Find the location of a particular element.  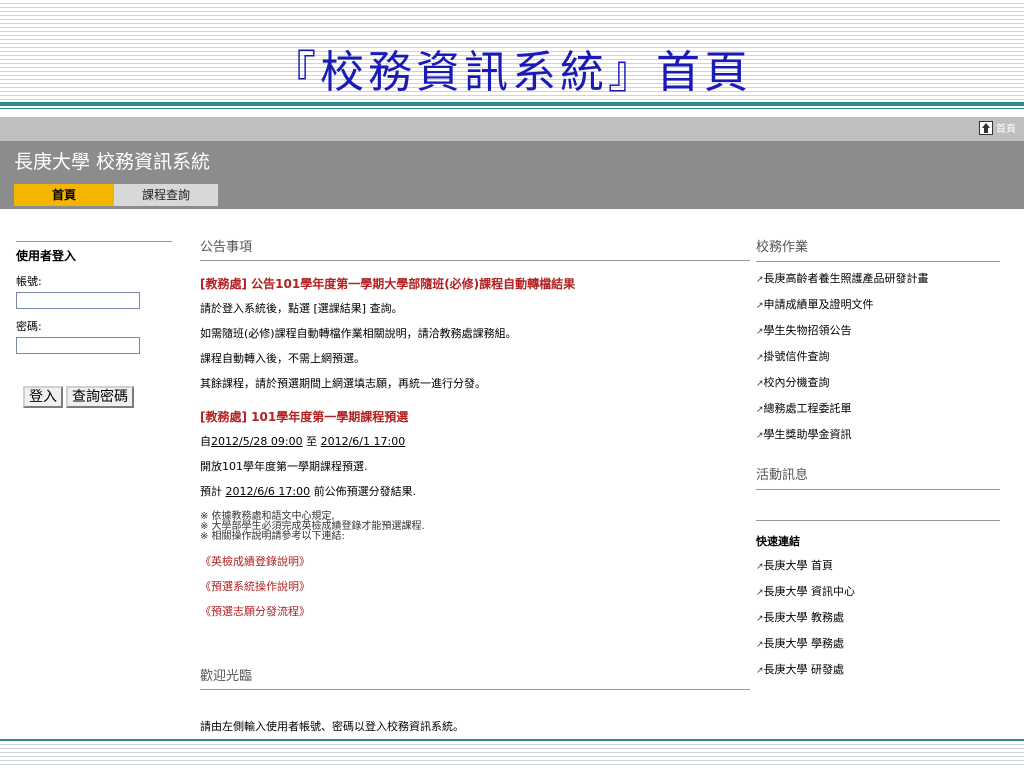

account-input is located at coordinates (78, 300).